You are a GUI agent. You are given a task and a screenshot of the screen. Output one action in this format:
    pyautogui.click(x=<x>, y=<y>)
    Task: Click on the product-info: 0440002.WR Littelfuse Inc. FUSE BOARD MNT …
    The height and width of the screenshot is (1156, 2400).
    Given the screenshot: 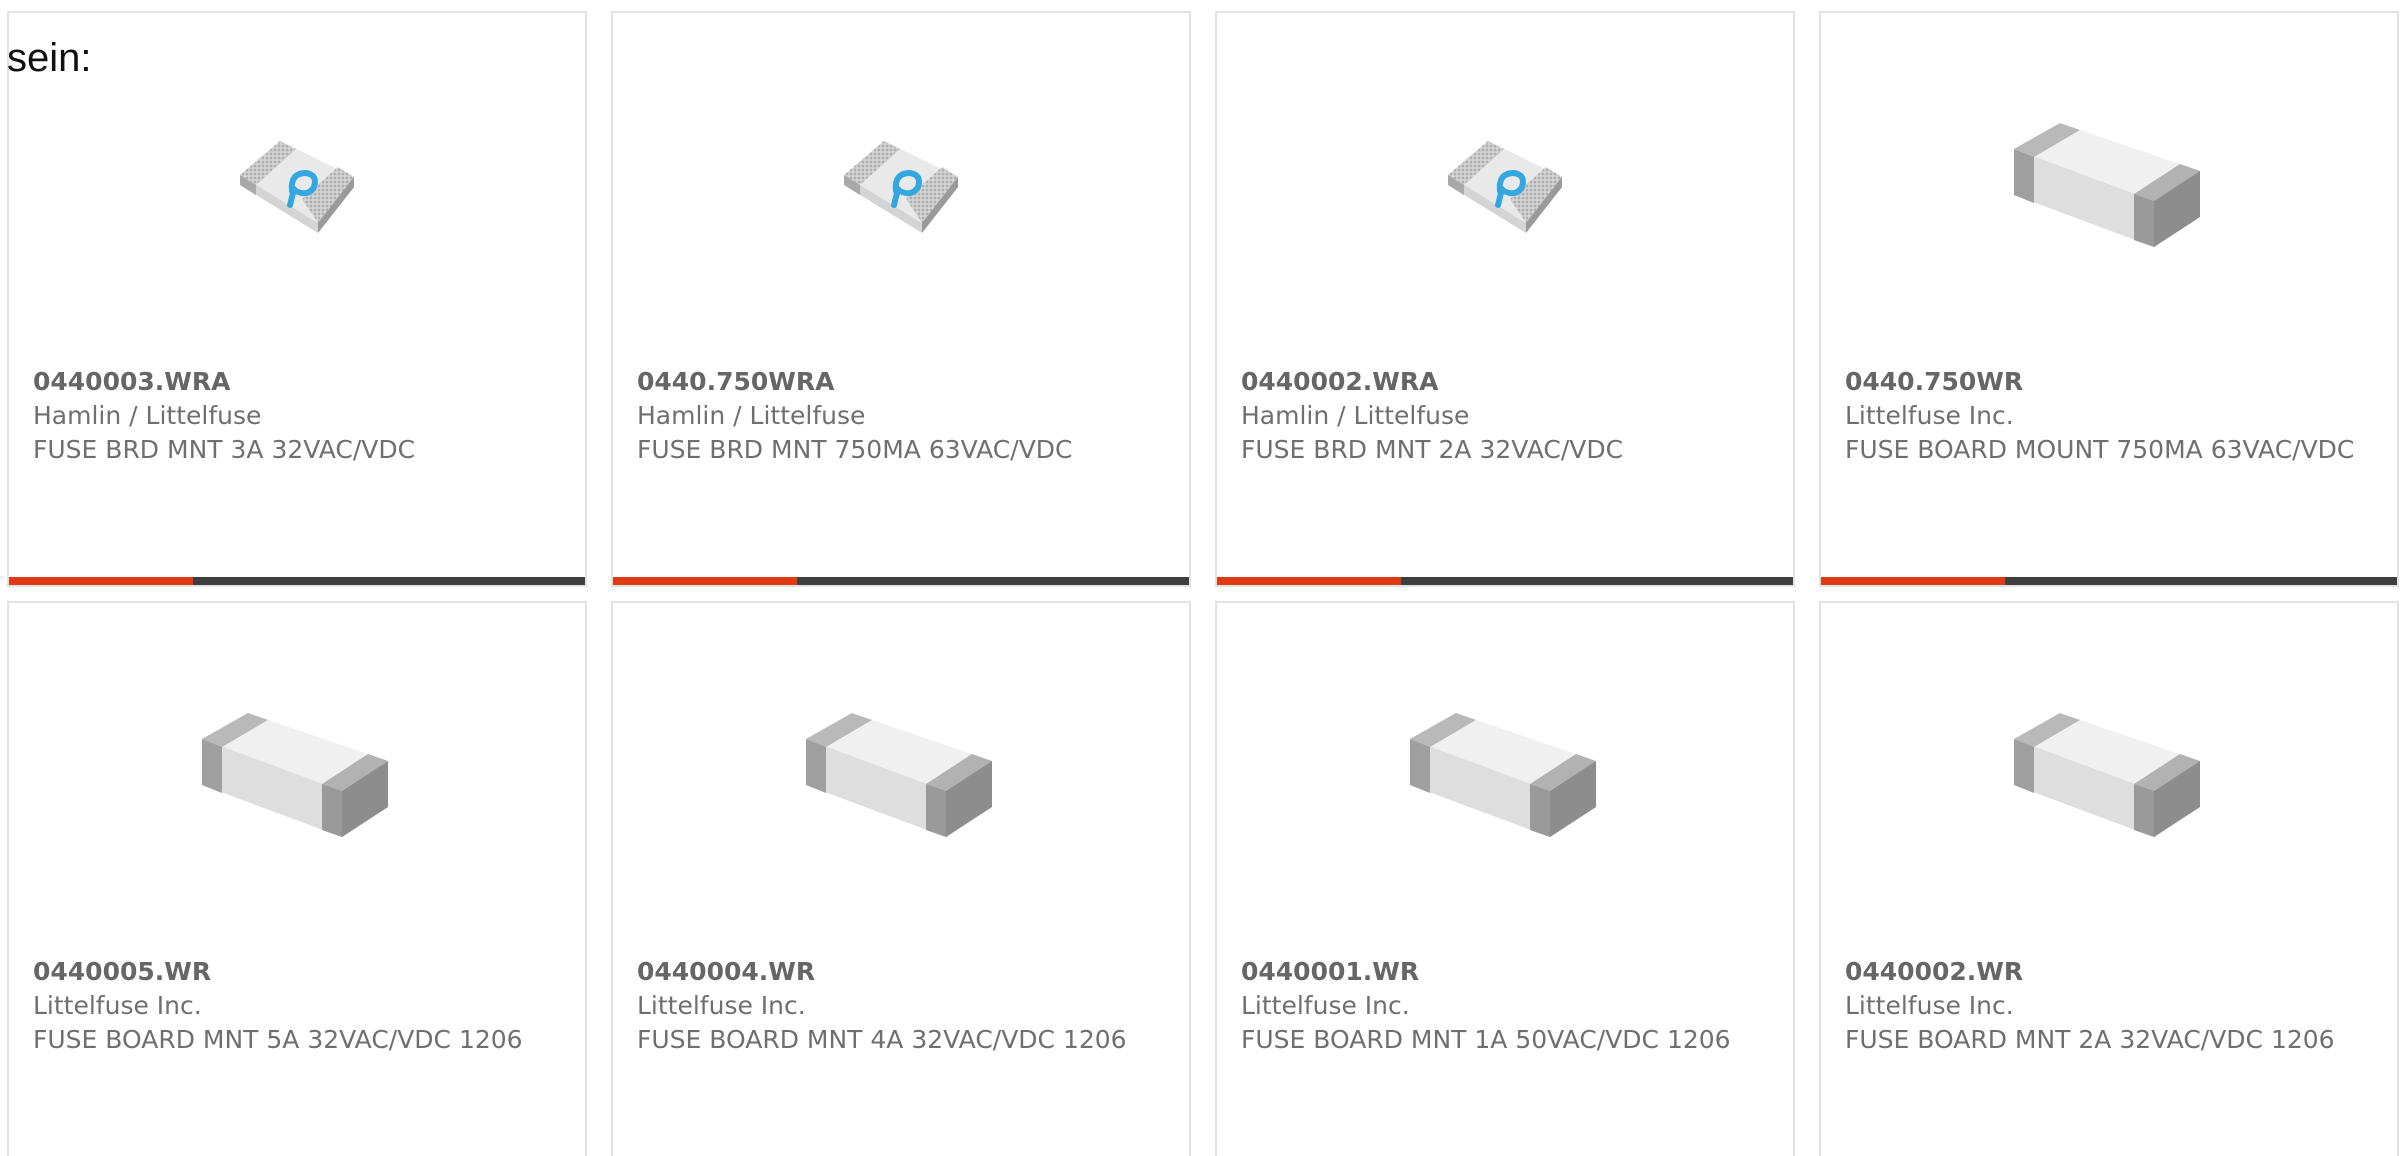 What is the action you would take?
    pyautogui.click(x=2111, y=1006)
    